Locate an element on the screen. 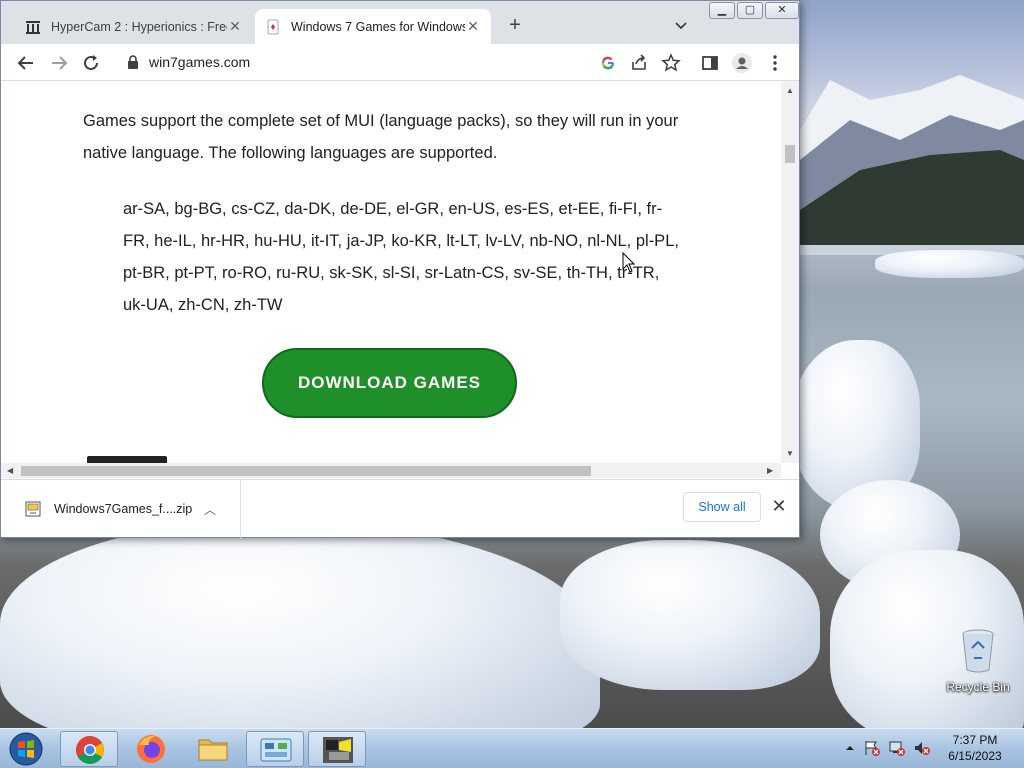 The image size is (1024, 768). scroll-left-arrow-icon: ◀ is located at coordinates (10, 470).